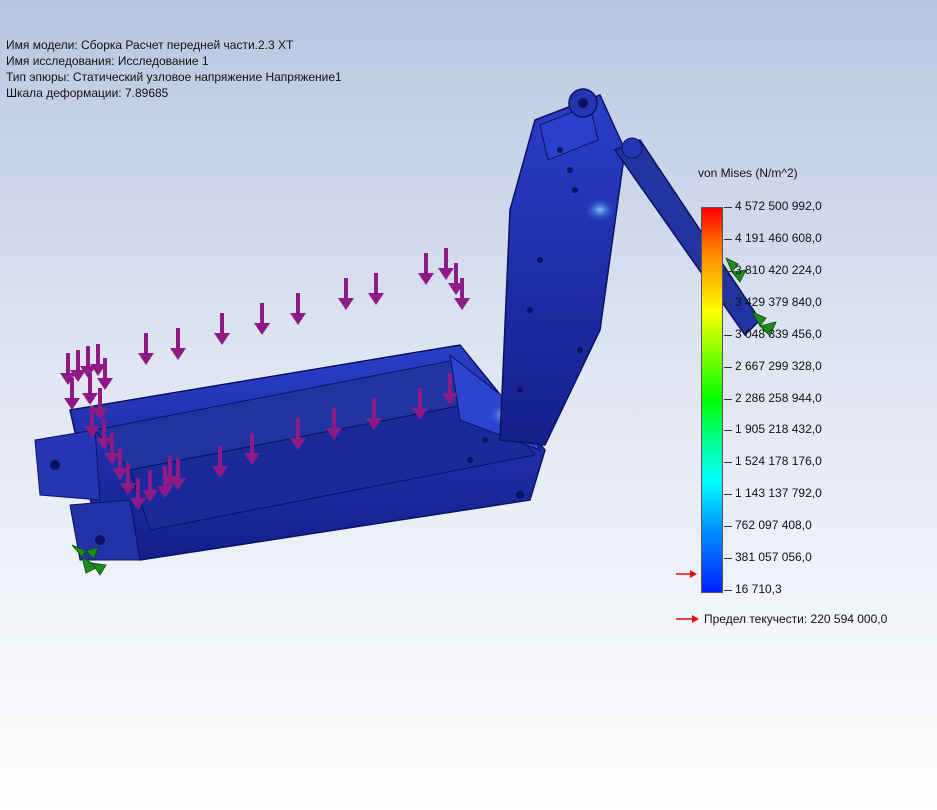 This screenshot has width=937, height=810. Describe the element at coordinates (778, 429) in the screenshot. I see `legend-tick-label: 1 905 218 432,0` at that location.